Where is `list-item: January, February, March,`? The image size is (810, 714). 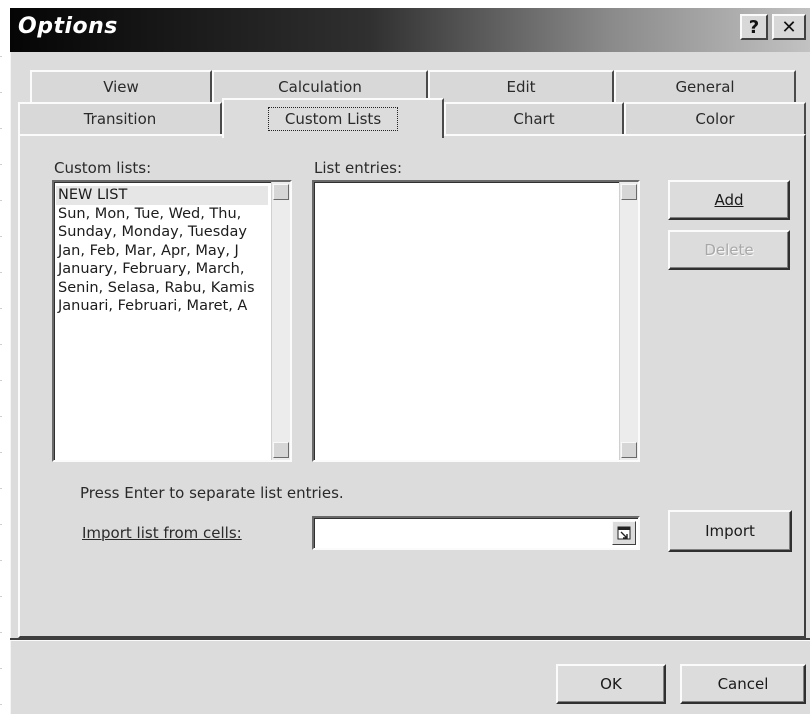 list-item: January, February, March, is located at coordinates (162, 269).